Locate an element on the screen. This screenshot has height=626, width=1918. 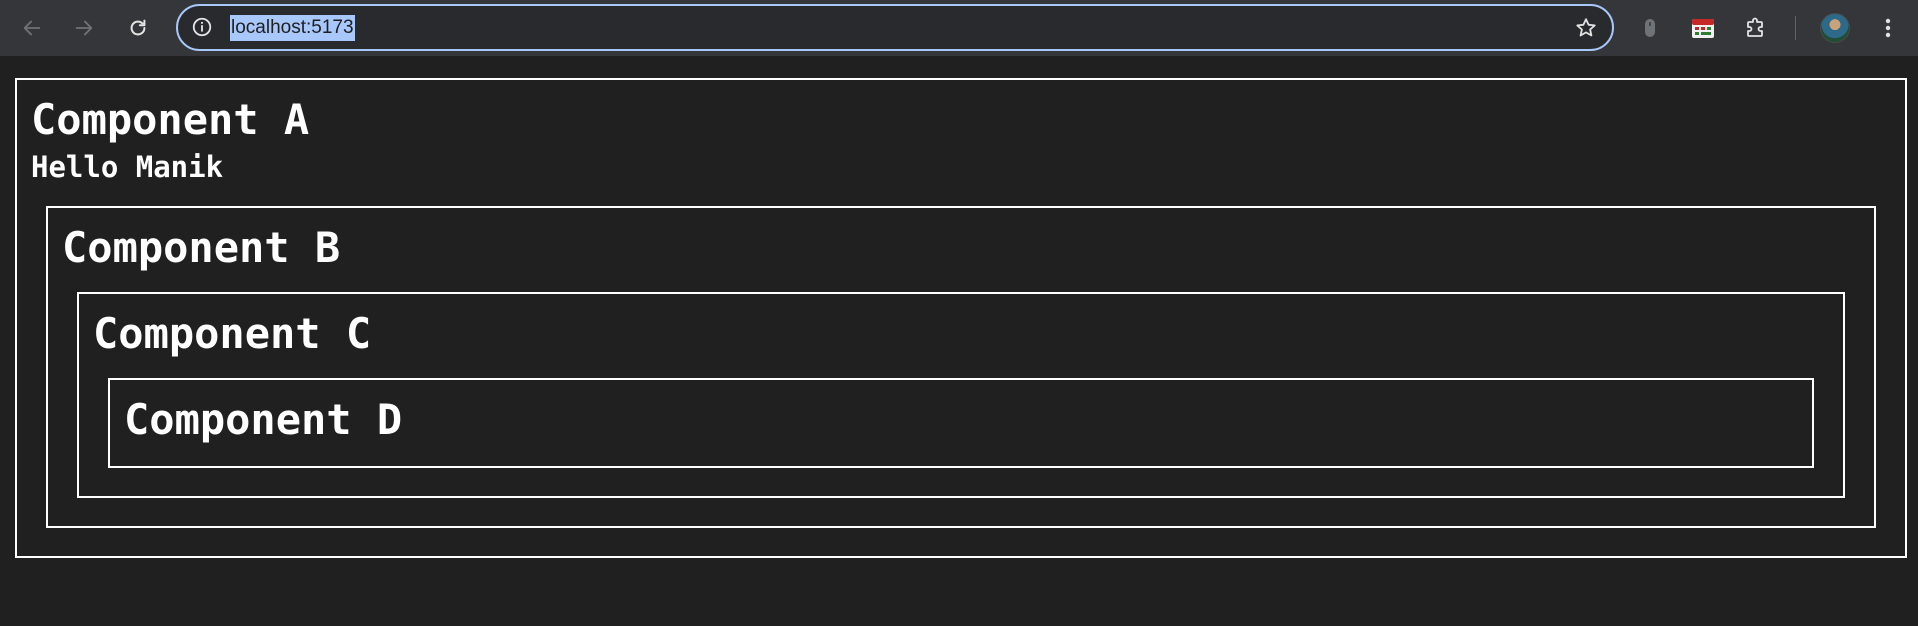
address-bar: localhost:5173 is located at coordinates (895, 27).